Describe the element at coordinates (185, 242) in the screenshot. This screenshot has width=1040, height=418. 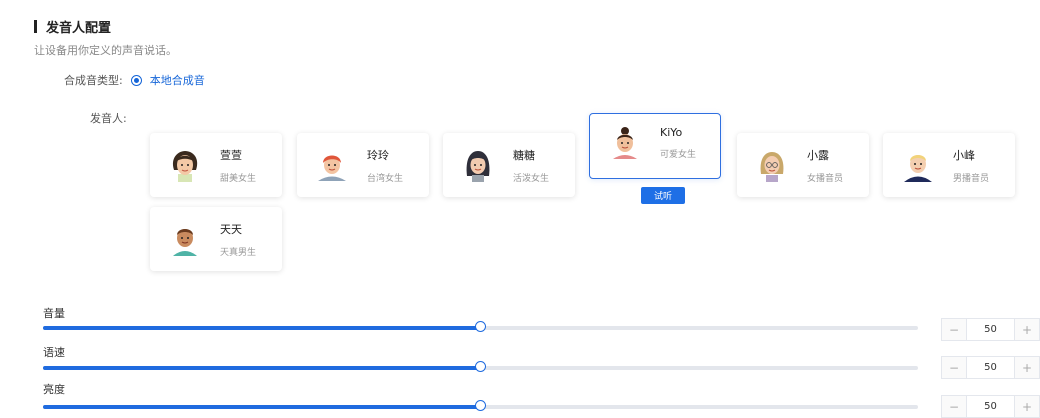
I see `boy-brown-avatar-icon` at that location.